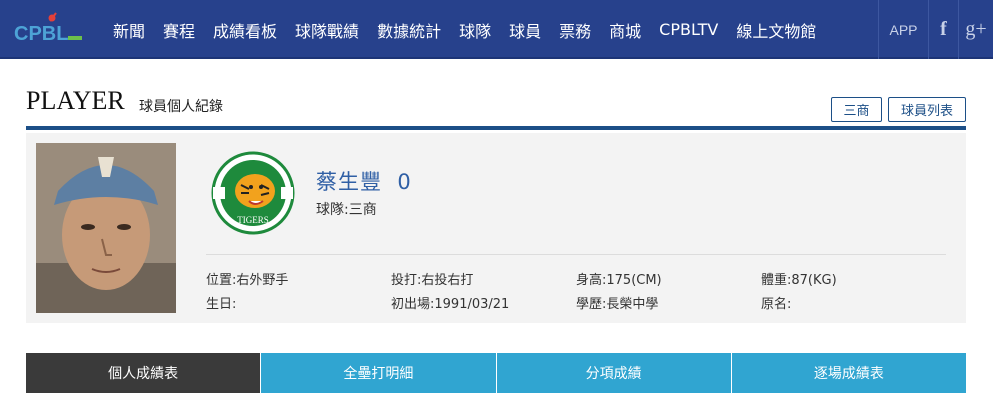 This screenshot has width=993, height=408. I want to click on stats-tabs: 個人成績表 全壘打明細 分項成績 逐場成績表, so click(496, 373).